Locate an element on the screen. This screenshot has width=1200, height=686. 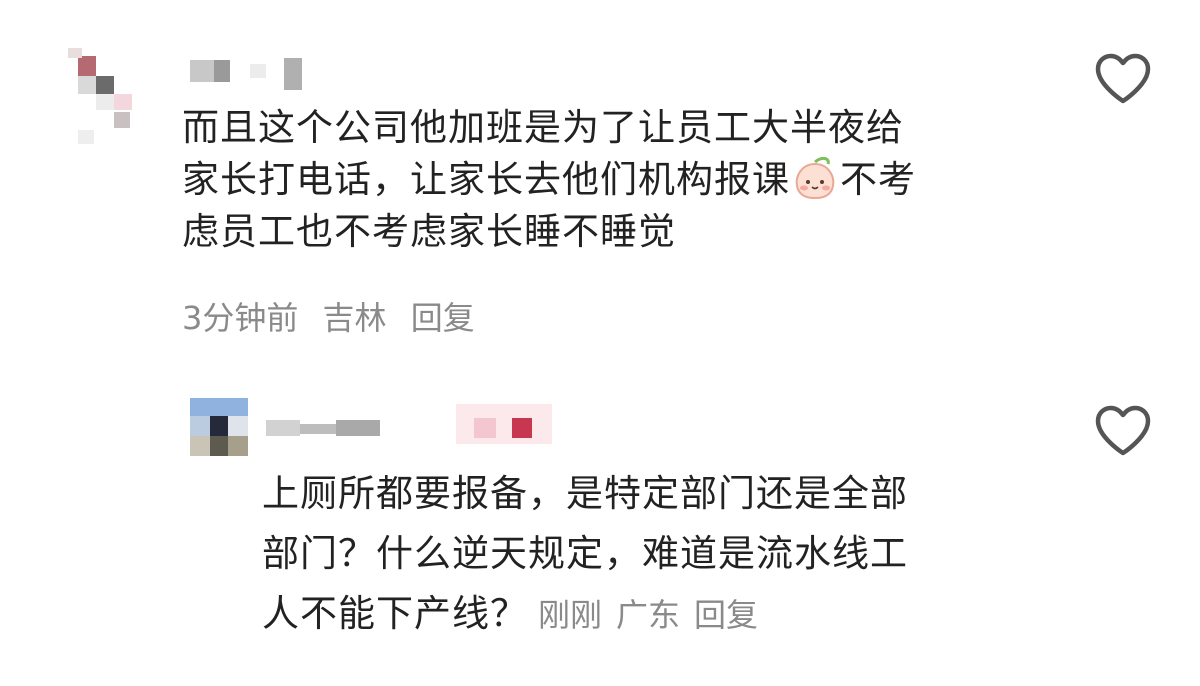
comment-text-segment: 人不能下产线？ is located at coordinates (395, 613).